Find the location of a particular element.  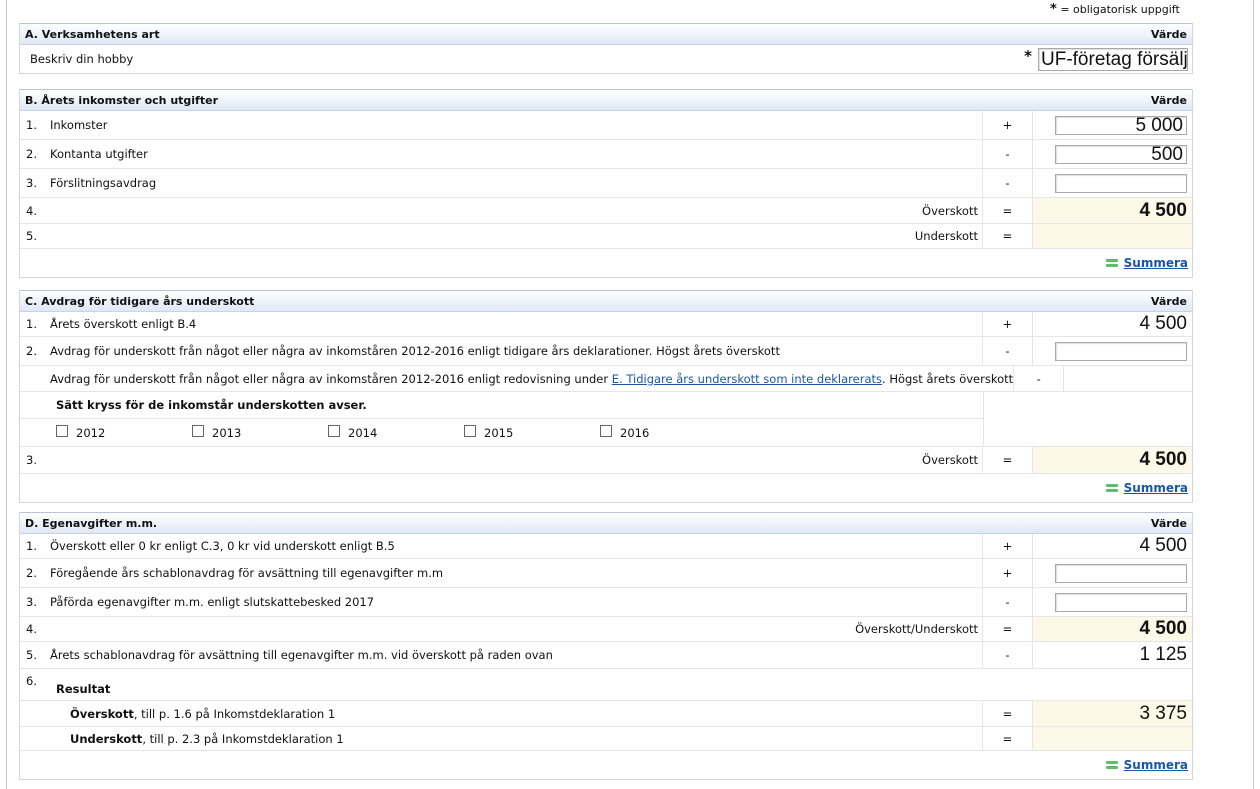

result-deficit-bold: Underskott is located at coordinates (106, 738).